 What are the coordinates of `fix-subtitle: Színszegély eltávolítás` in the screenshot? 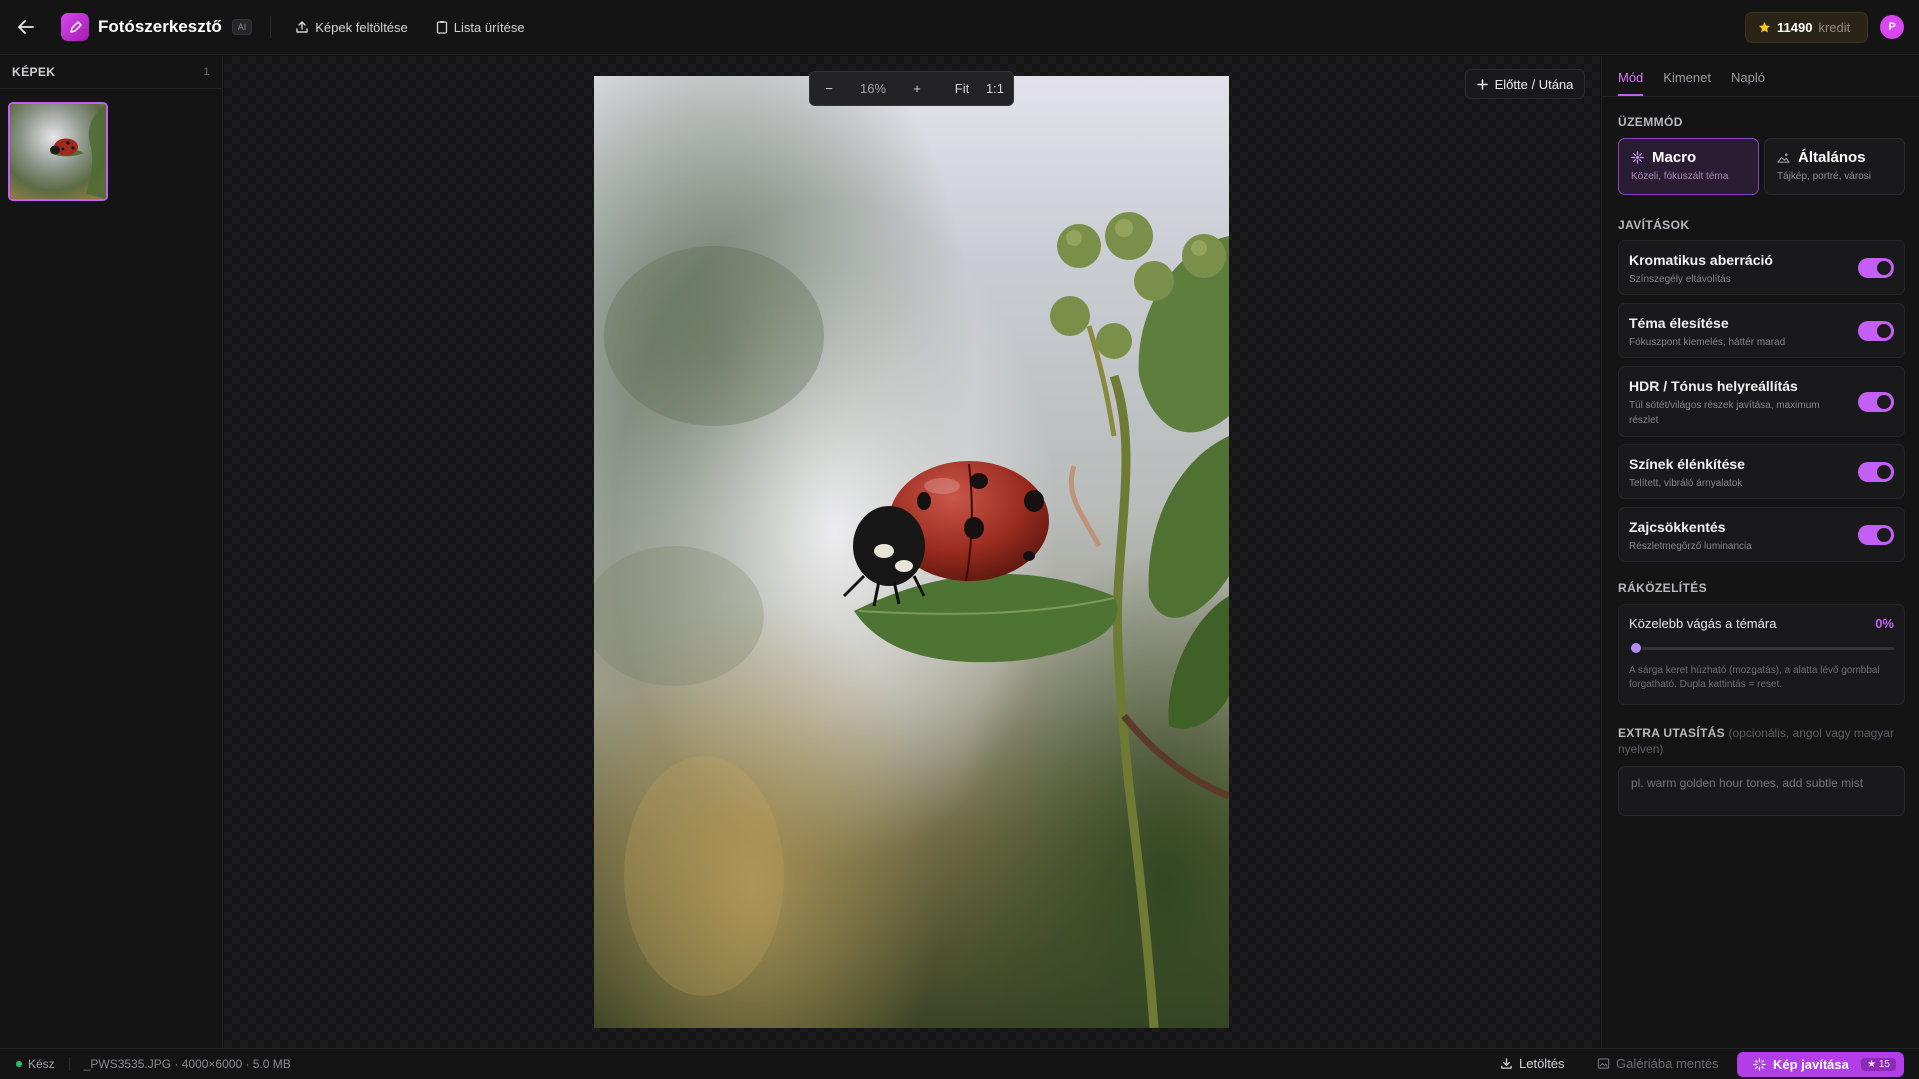 It's located at (1680, 279).